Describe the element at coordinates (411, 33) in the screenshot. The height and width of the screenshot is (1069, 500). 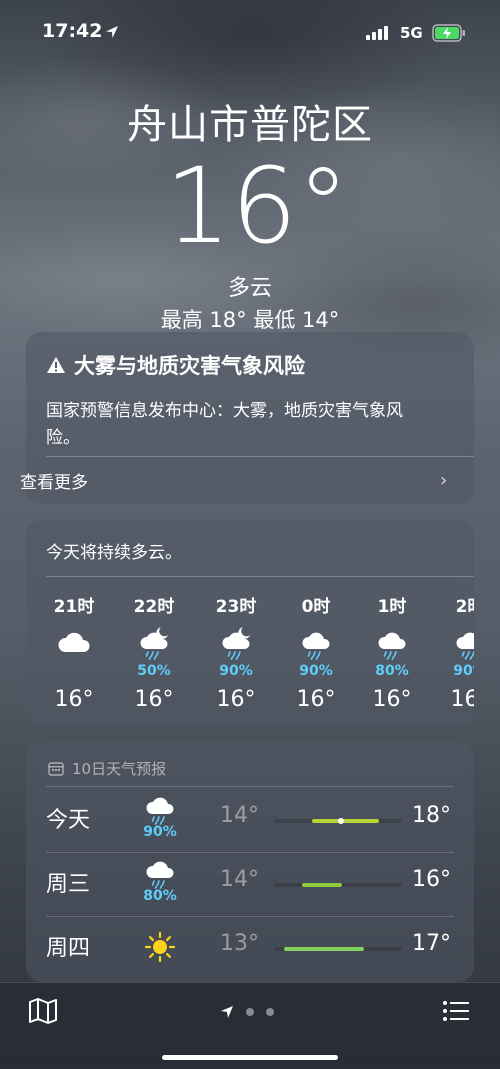
I see `network-type: 5G` at that location.